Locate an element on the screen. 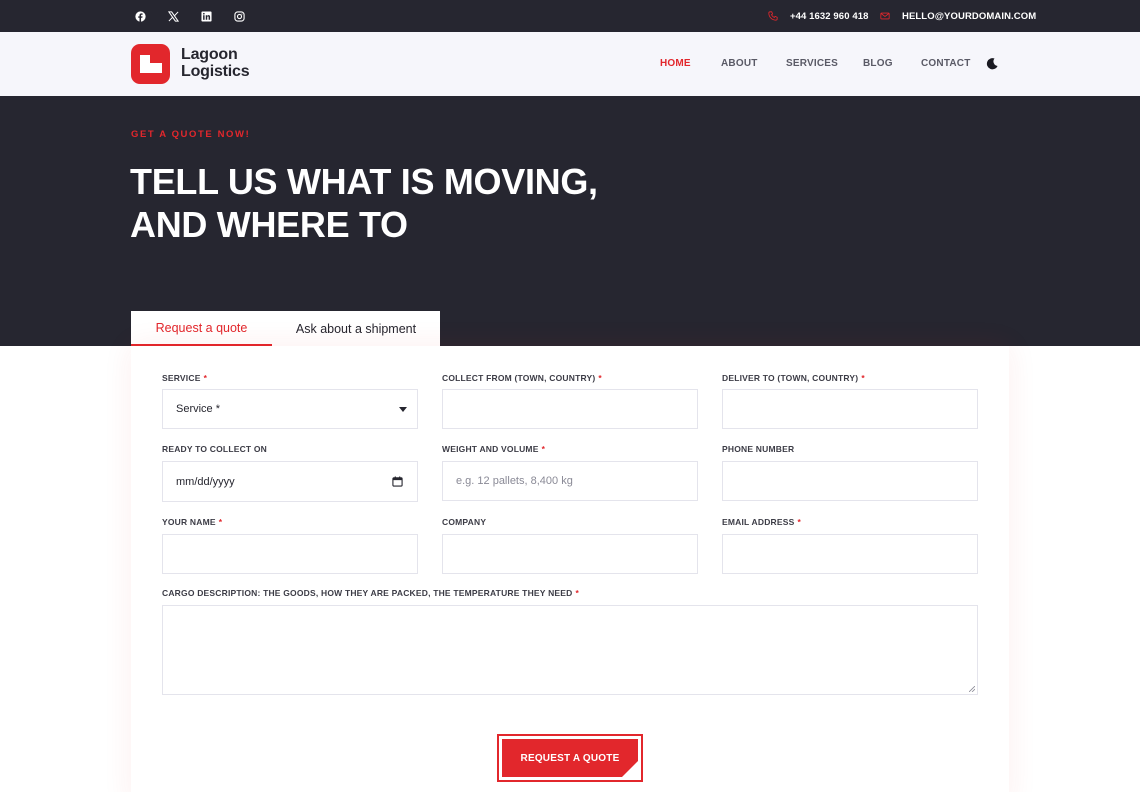 The width and height of the screenshot is (1140, 792). name-input is located at coordinates (290, 554).